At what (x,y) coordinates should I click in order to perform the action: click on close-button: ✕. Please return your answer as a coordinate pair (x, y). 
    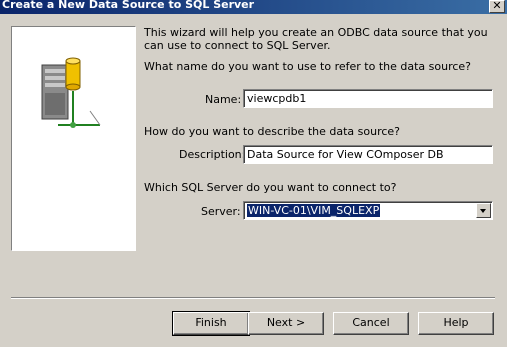
    Looking at the image, I should click on (497, 6).